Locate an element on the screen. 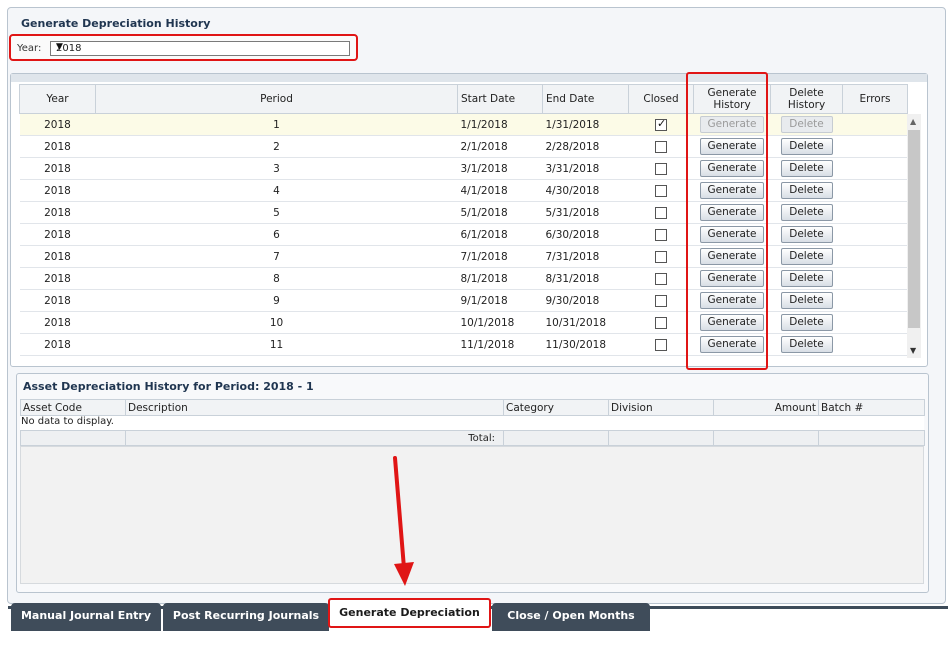 This screenshot has width=952, height=648. grid-scrollbar: ▲ ▼ is located at coordinates (914, 236).